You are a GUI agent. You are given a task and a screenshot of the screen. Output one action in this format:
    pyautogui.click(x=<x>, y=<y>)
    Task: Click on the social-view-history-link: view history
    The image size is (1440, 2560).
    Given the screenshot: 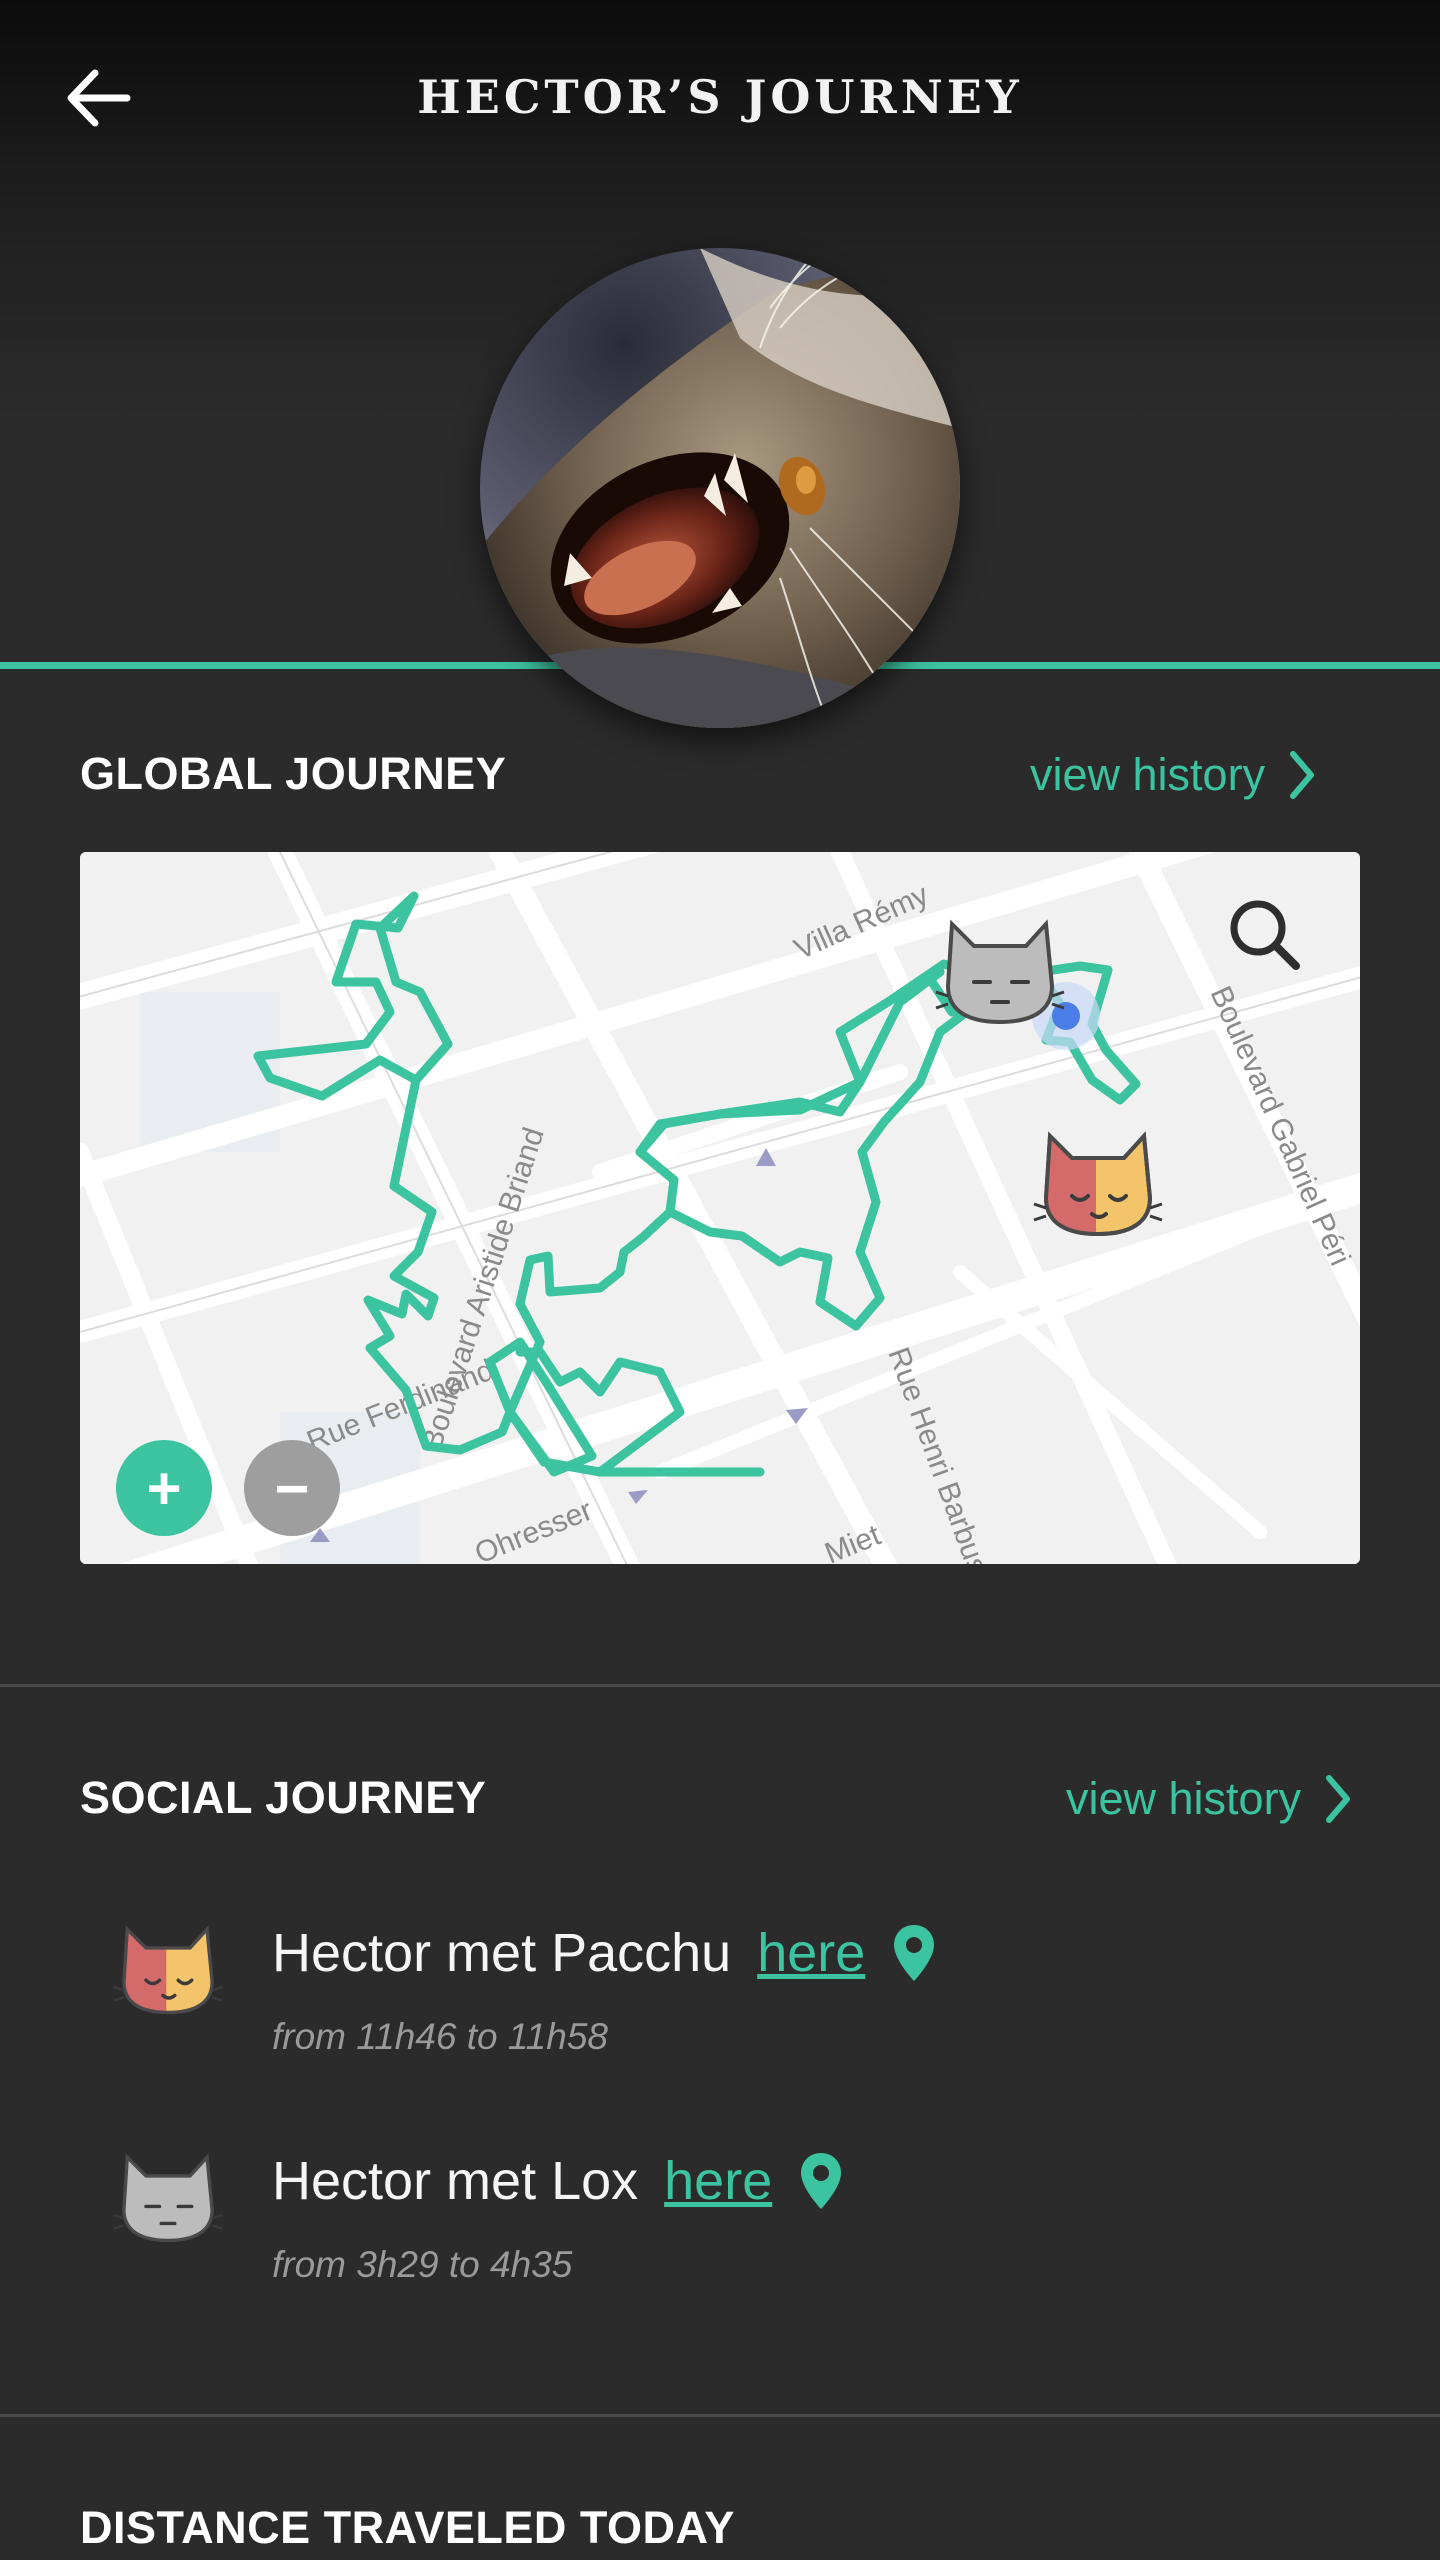 What is the action you would take?
    pyautogui.click(x=1209, y=1799)
    